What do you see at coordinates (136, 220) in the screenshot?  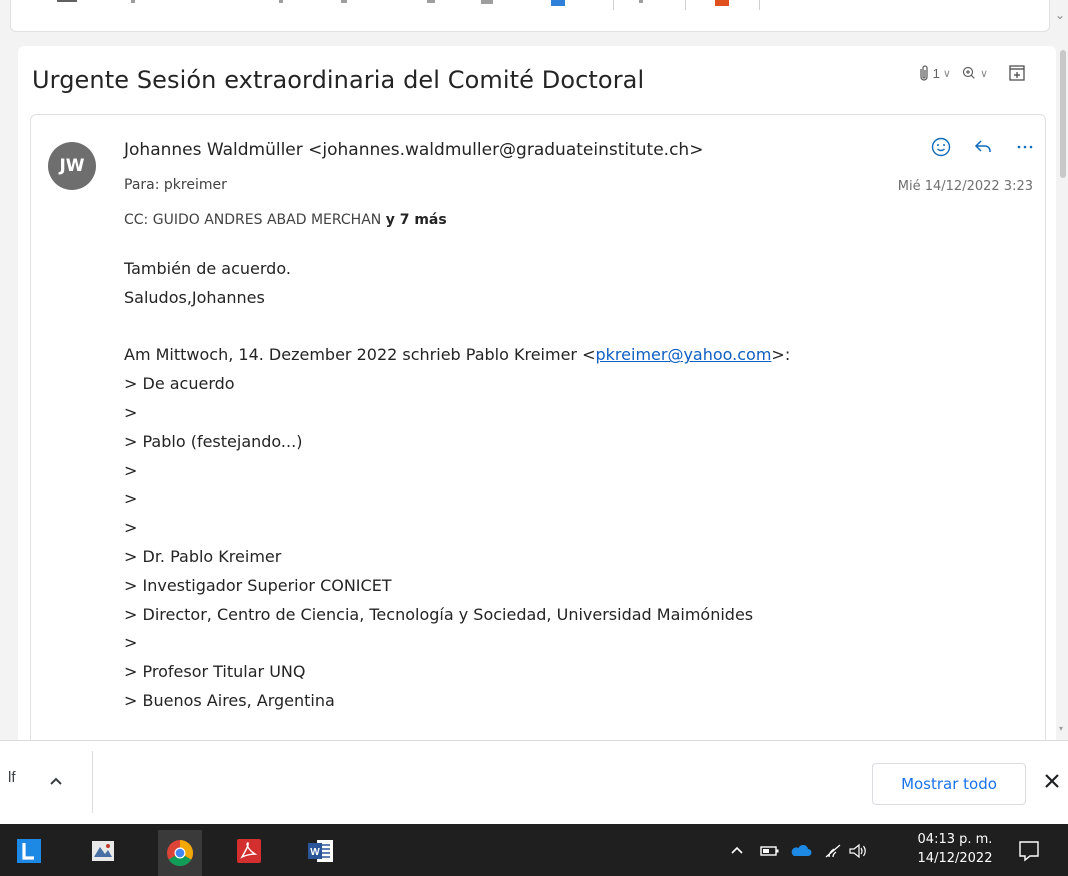 I see `cc-label: CC:` at bounding box center [136, 220].